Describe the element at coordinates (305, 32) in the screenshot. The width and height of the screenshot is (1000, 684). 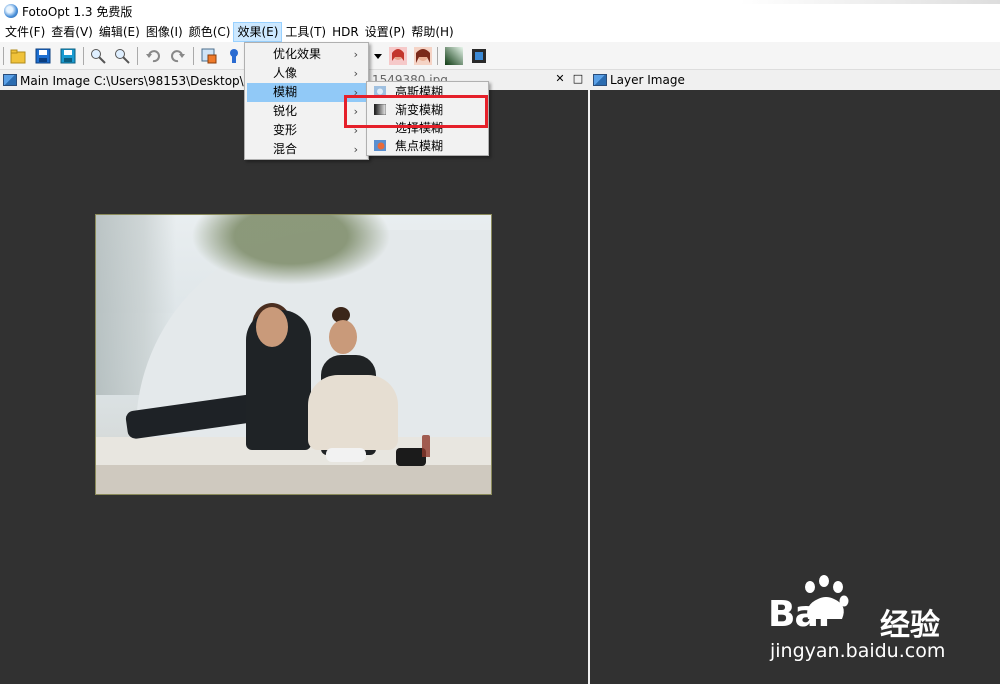
I see `menu-tools: 工具(T)` at that location.